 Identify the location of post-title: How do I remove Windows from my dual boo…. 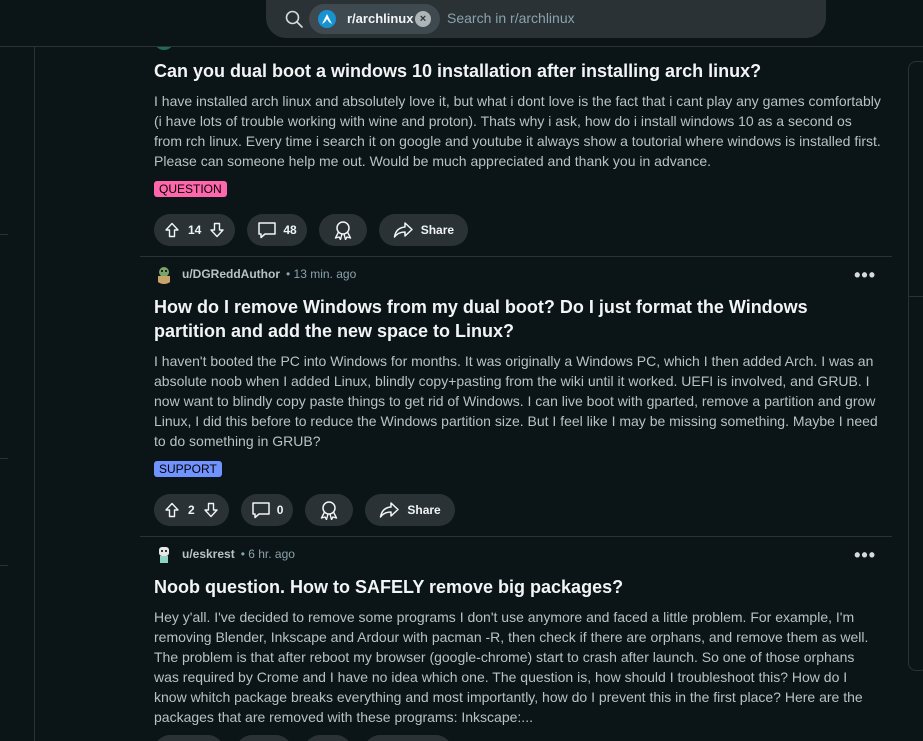
(514, 319).